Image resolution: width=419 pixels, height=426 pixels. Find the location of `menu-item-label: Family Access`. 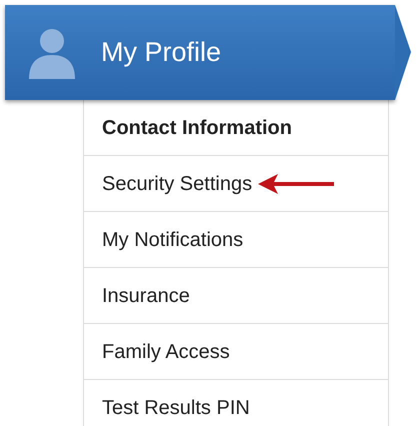

menu-item-label: Family Access is located at coordinates (166, 352).